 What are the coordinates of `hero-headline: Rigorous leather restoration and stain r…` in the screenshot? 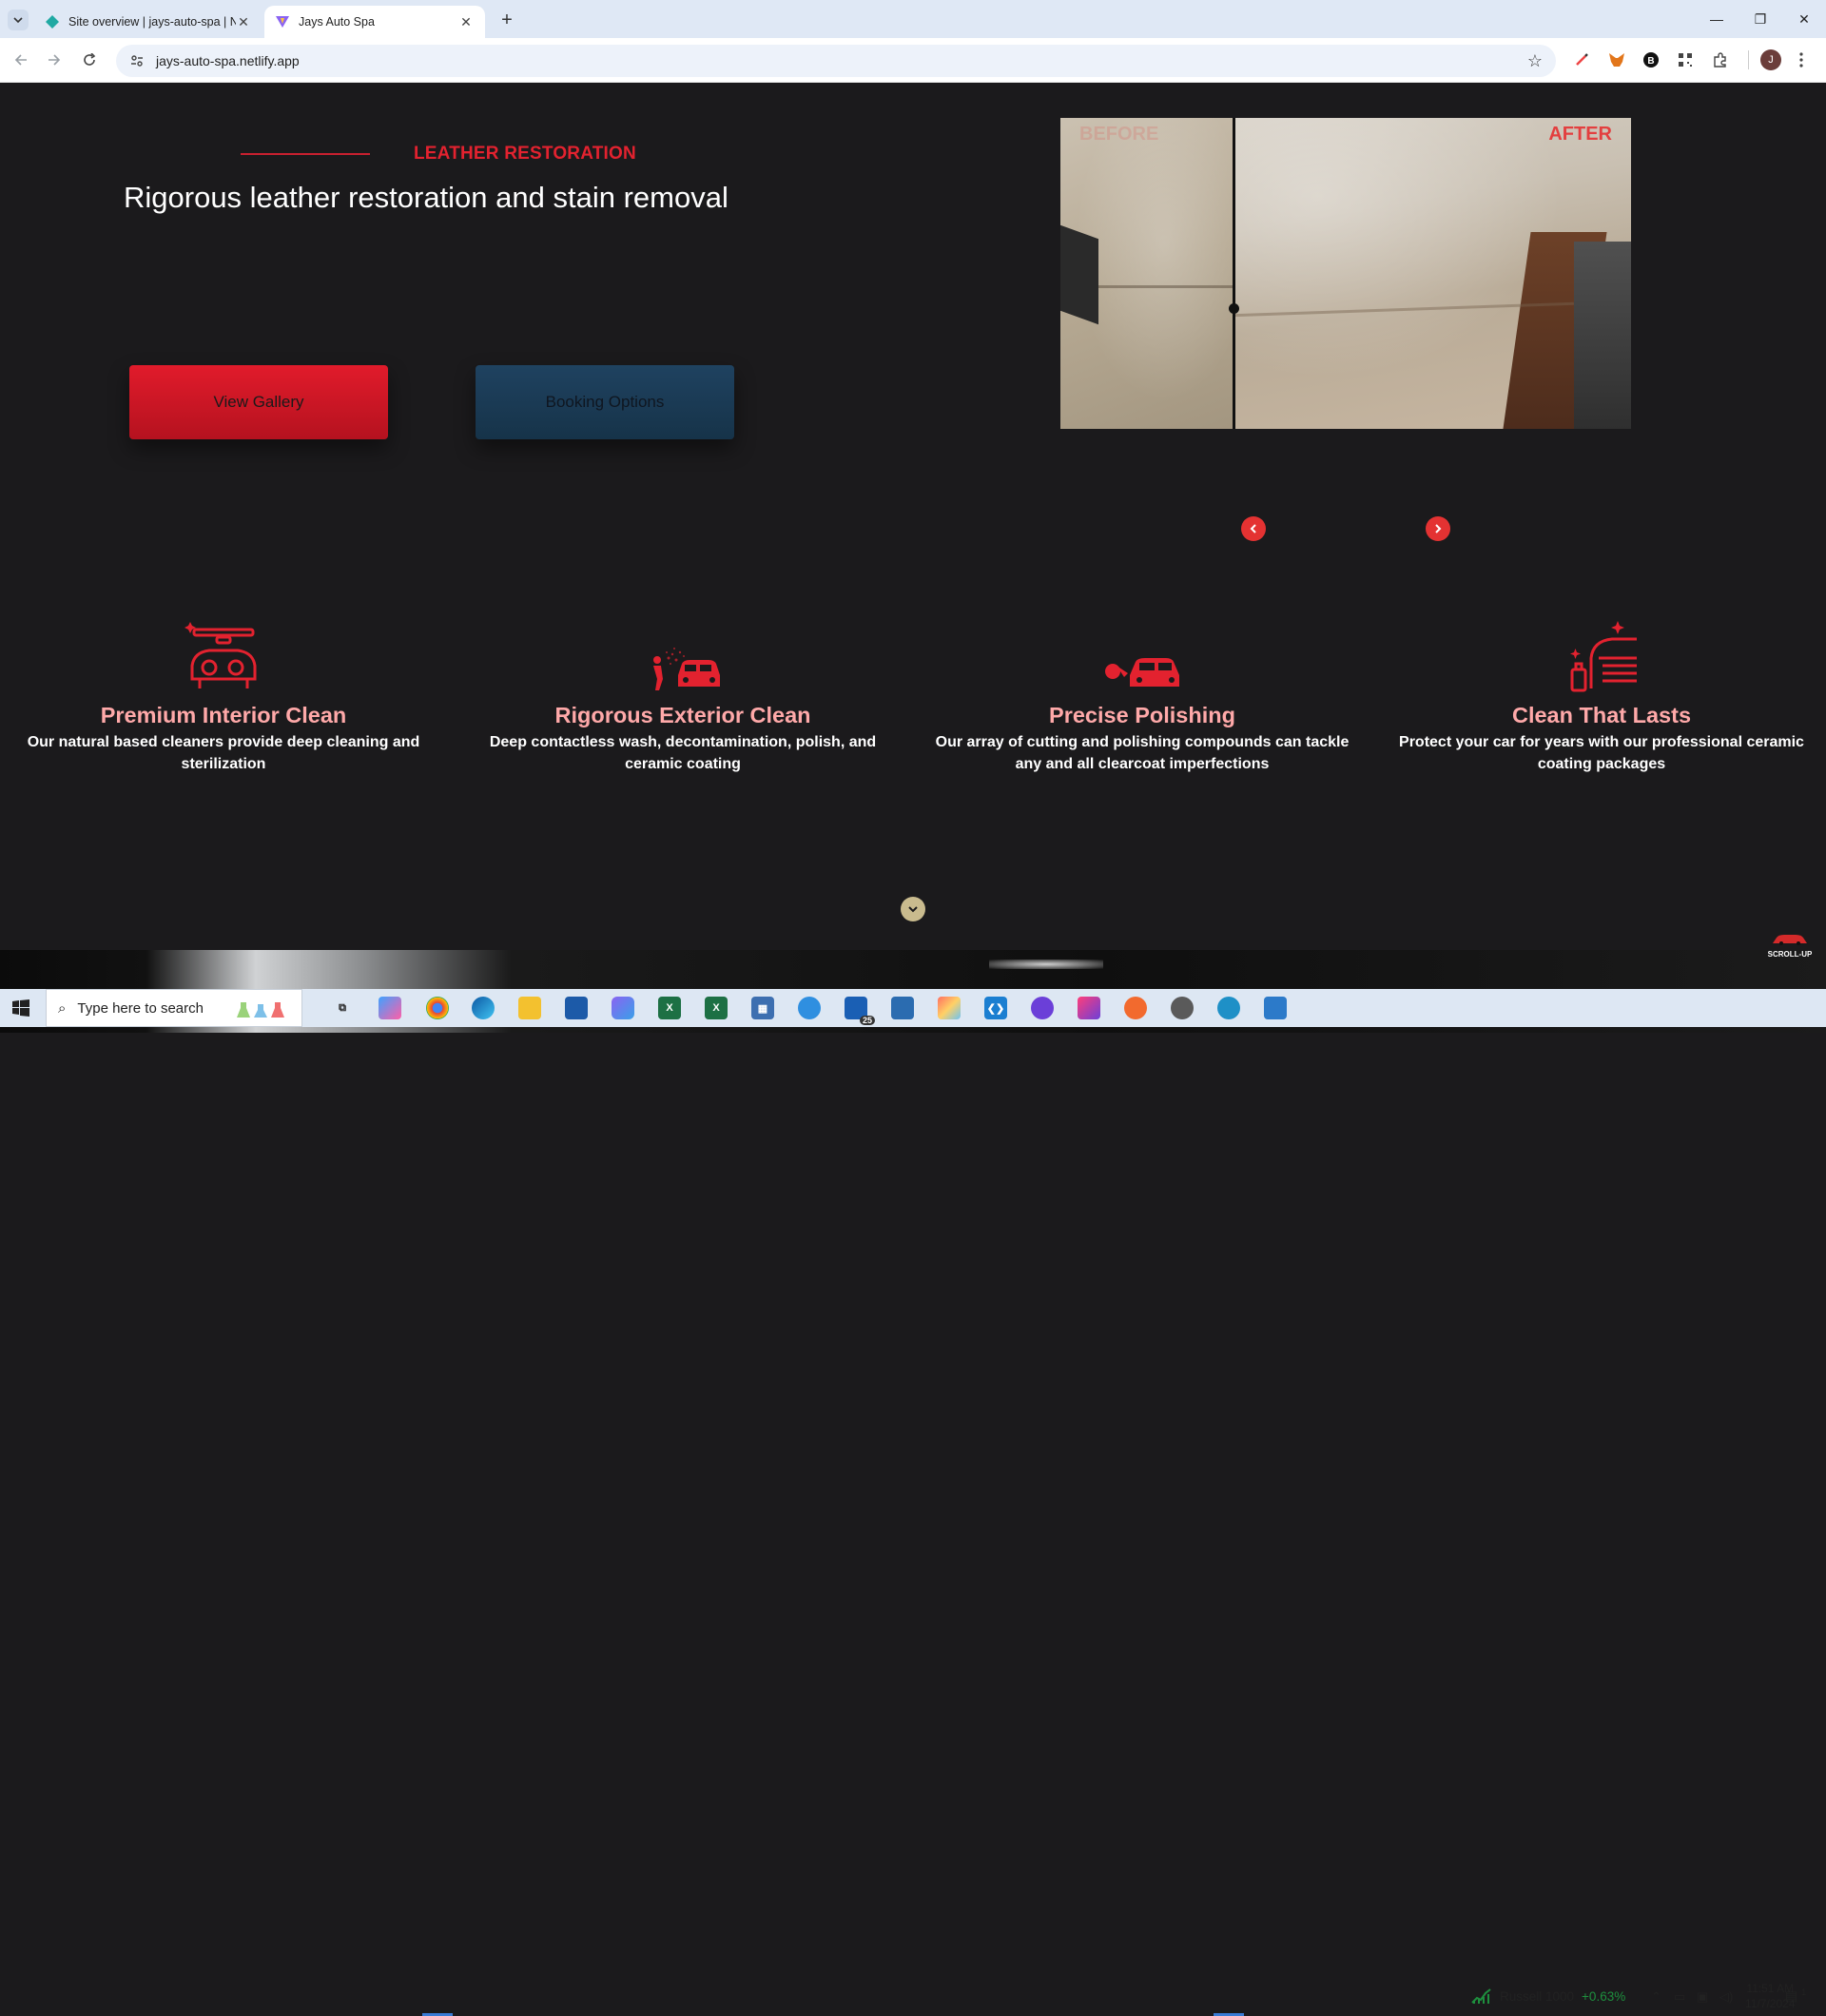 It's located at (426, 198).